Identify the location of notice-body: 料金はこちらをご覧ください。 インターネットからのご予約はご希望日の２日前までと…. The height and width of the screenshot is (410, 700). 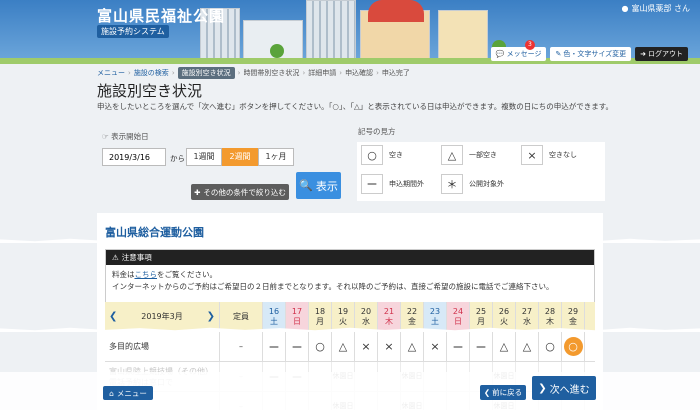
(350, 281).